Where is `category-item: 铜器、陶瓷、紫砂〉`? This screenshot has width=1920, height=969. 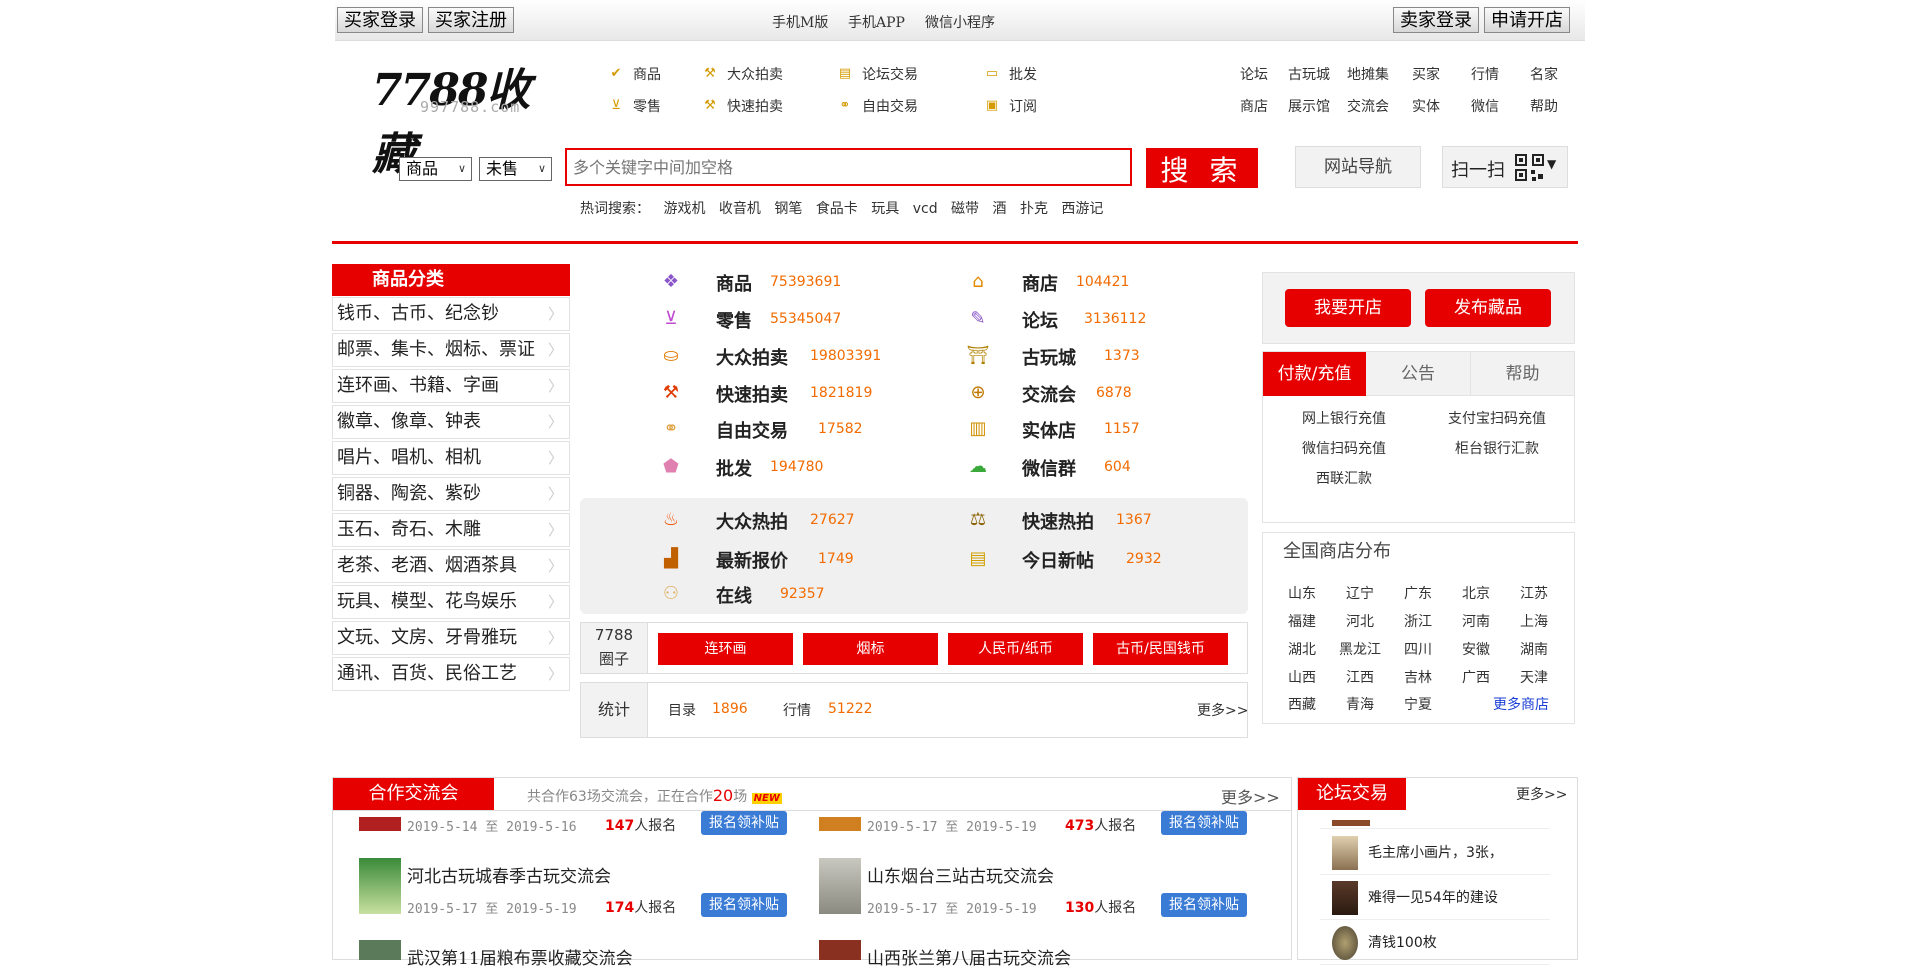
category-item: 铜器、陶瓷、紫砂〉 is located at coordinates (451, 494).